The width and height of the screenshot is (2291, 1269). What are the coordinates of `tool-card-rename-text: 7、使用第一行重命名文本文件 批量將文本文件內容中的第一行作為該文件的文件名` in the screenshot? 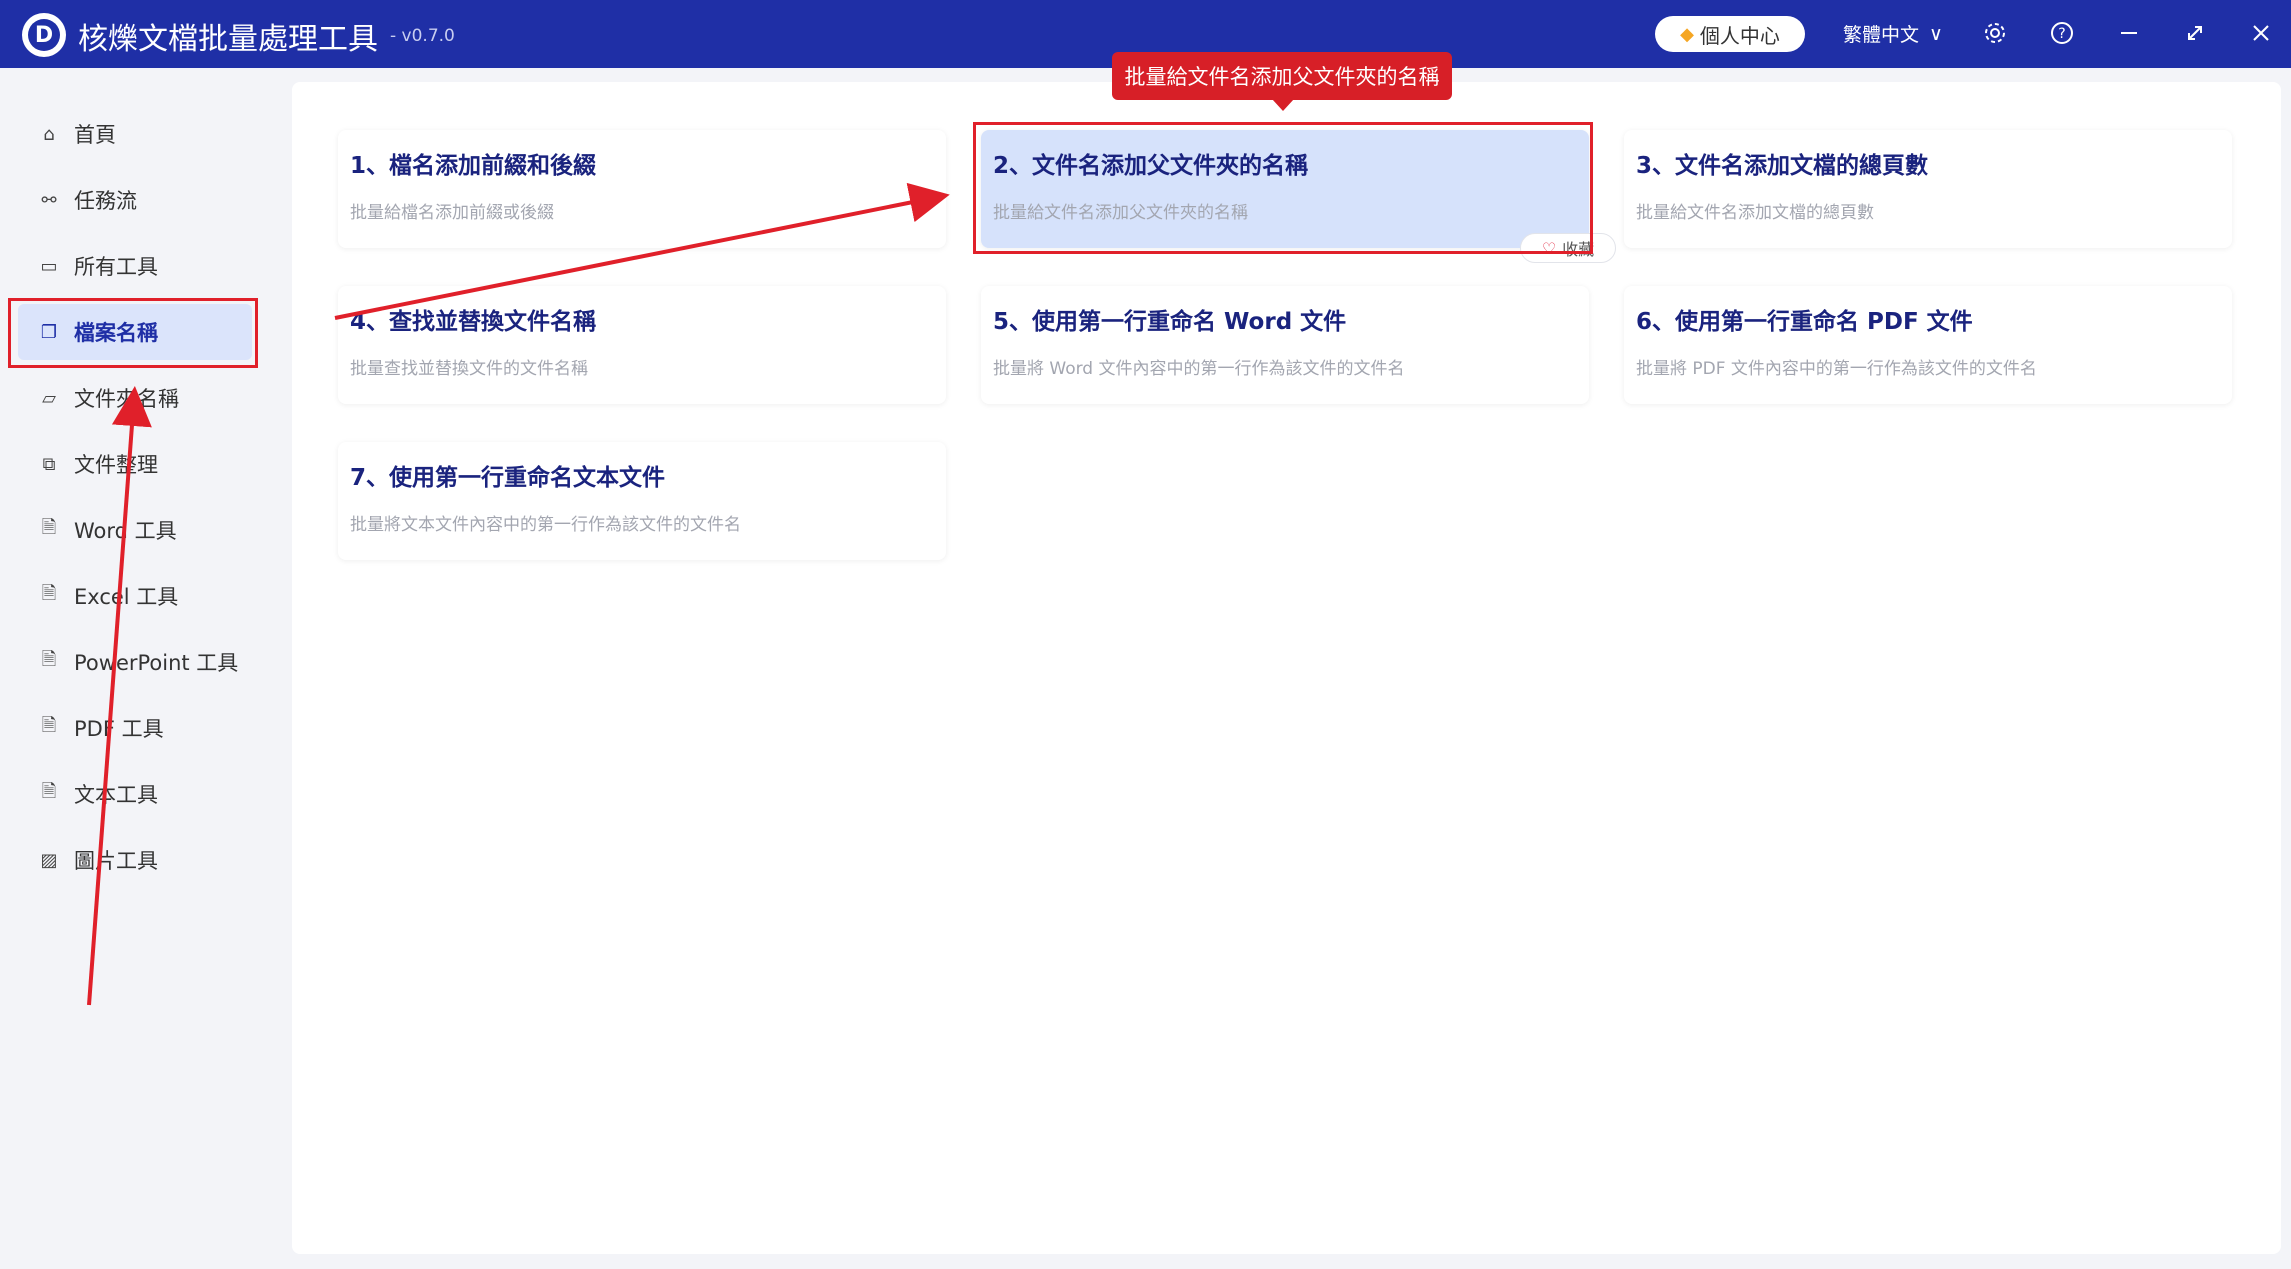 It's located at (642, 501).